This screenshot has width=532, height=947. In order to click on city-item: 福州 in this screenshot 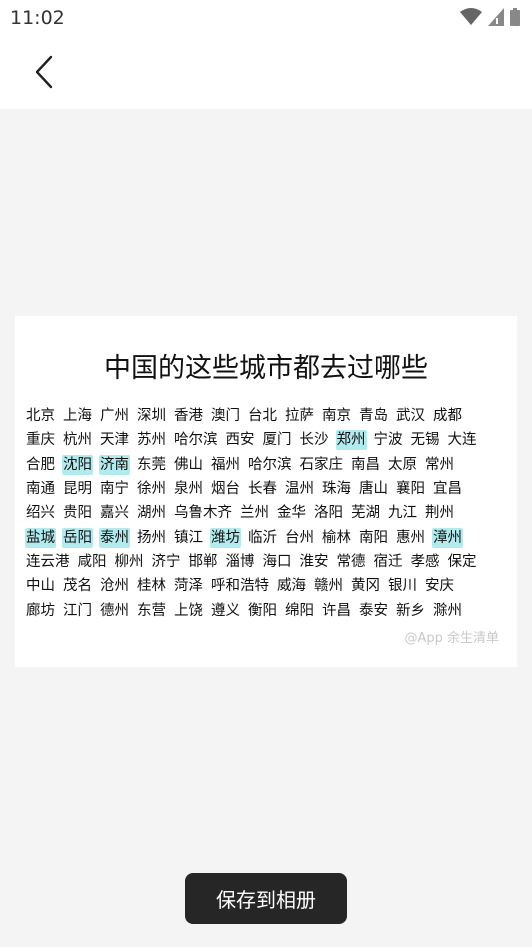, I will do `click(225, 465)`.